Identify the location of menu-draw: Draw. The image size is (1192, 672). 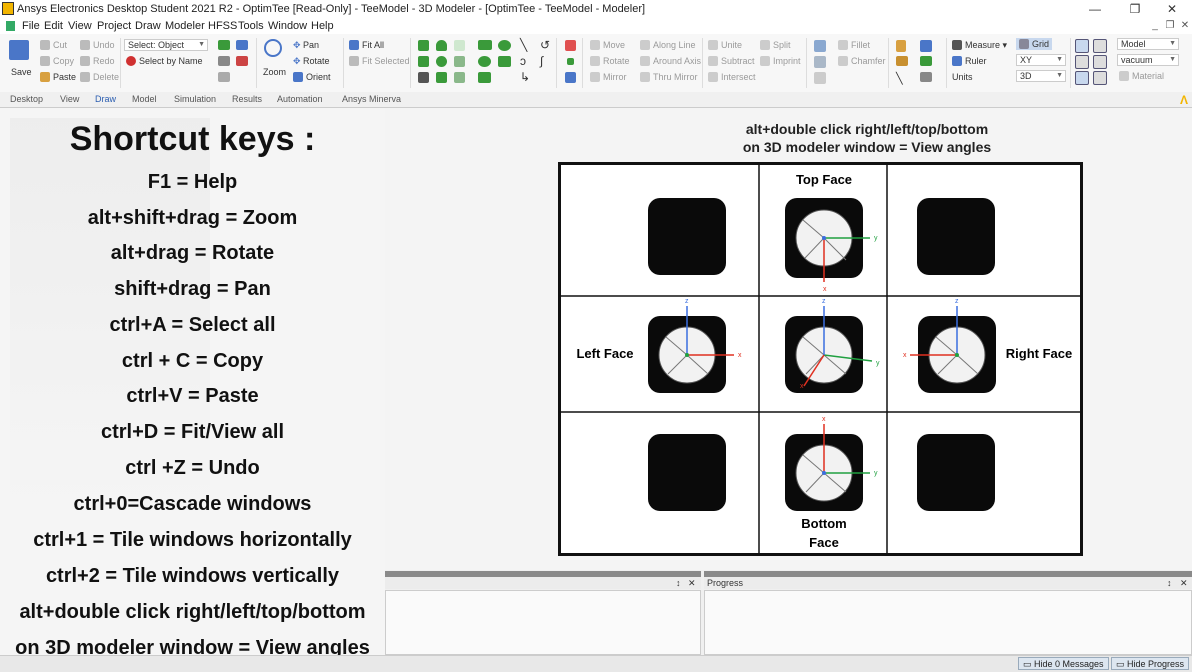
(148, 26).